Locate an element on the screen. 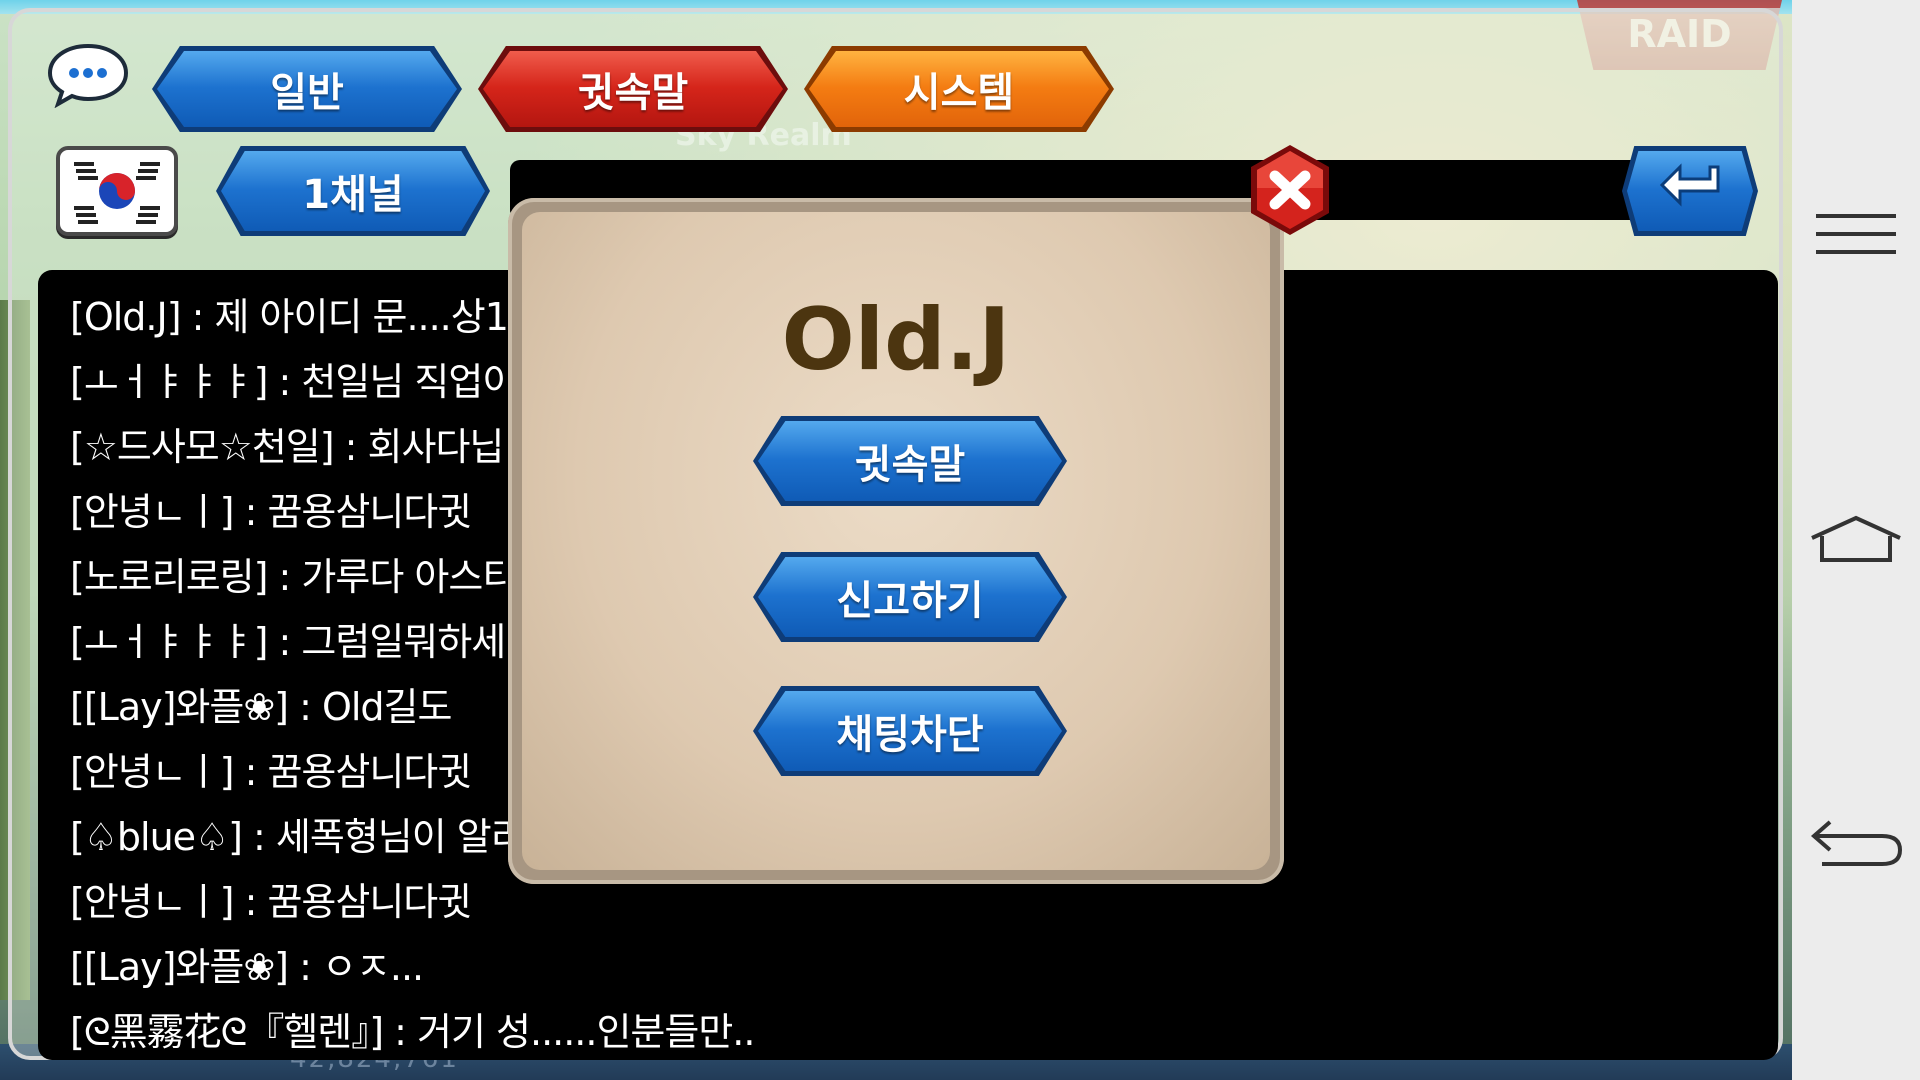  chat-message: [ㅗㅓㅑㅑㅑ] : 천일님 직업이 is located at coordinates (293, 378).